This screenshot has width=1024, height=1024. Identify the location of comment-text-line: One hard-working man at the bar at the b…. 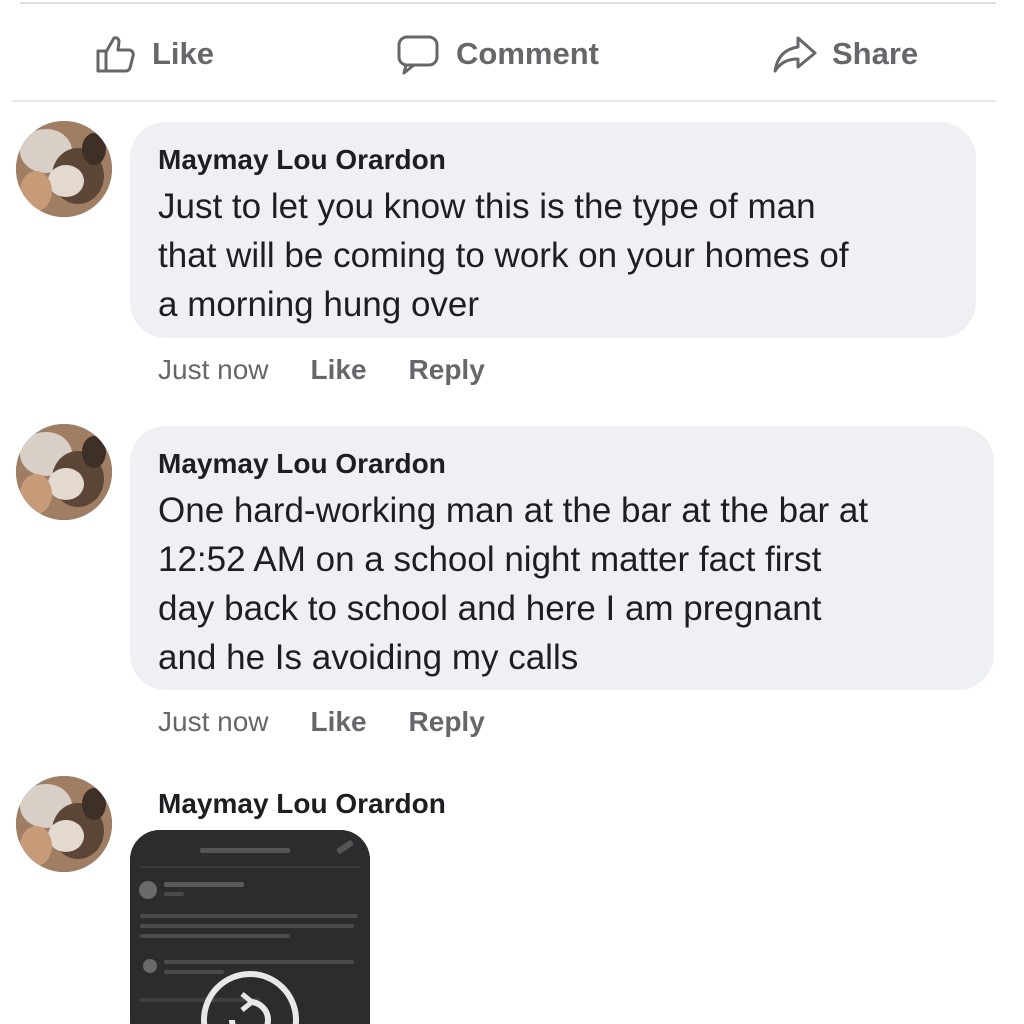
(513, 510).